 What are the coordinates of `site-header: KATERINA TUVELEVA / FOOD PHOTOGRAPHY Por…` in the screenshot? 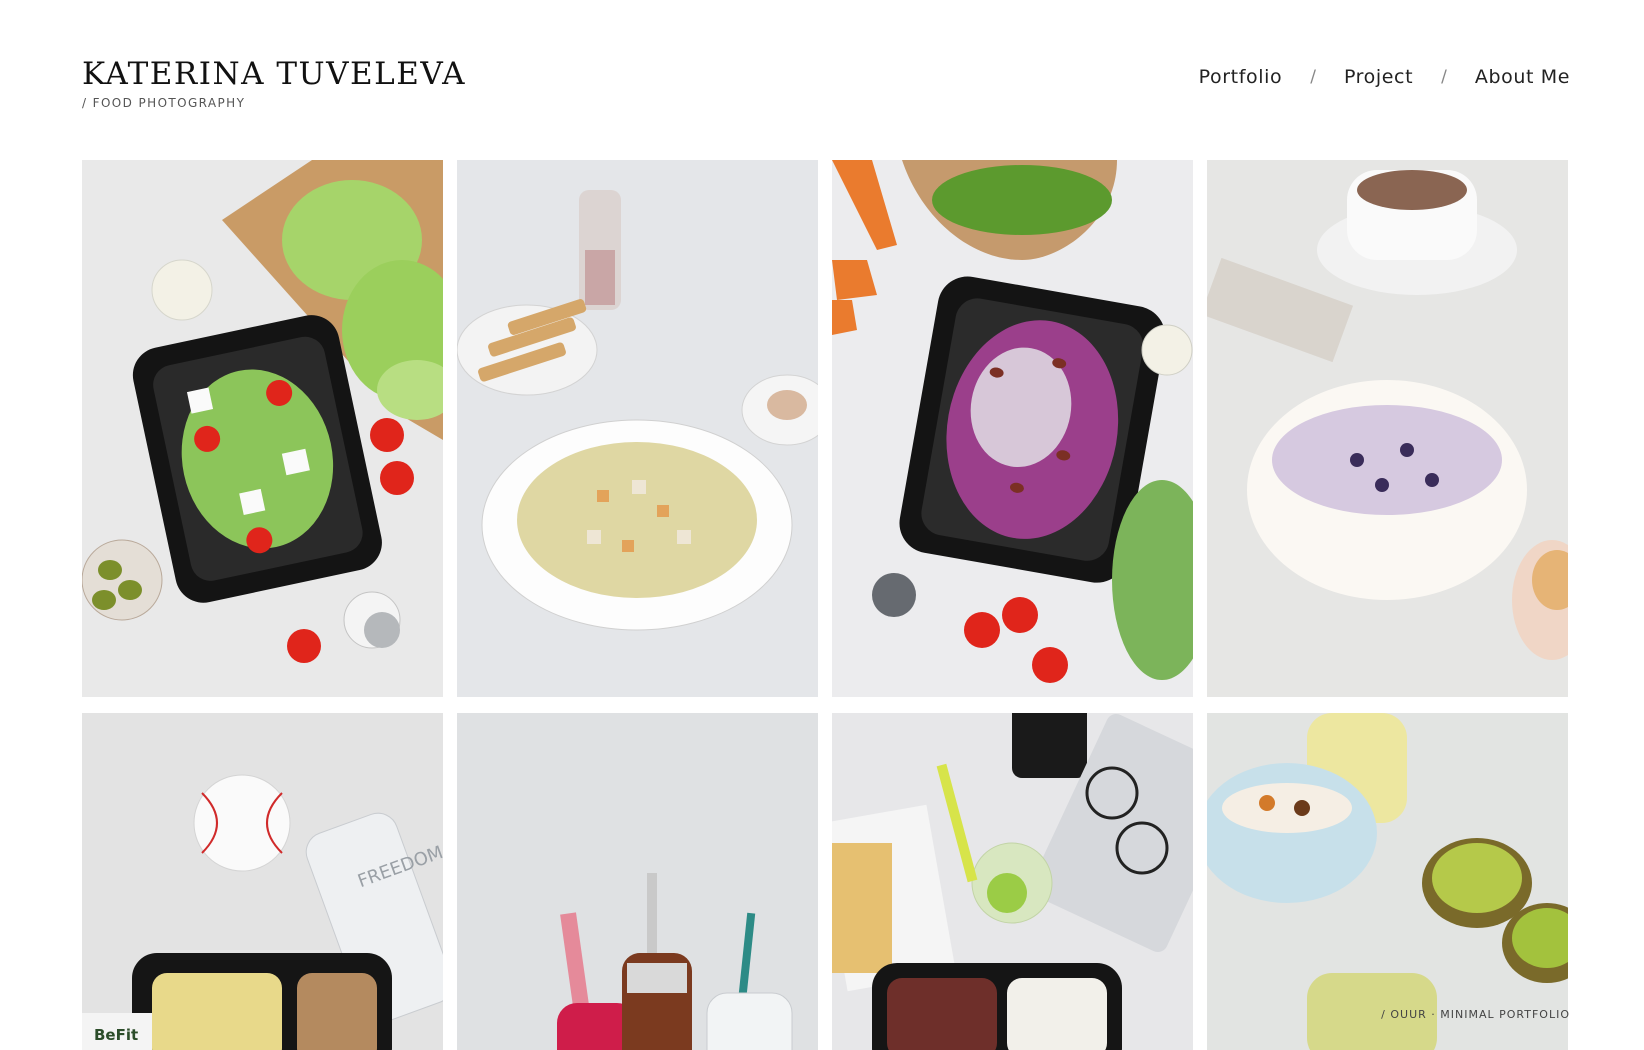 It's located at (826, 86).